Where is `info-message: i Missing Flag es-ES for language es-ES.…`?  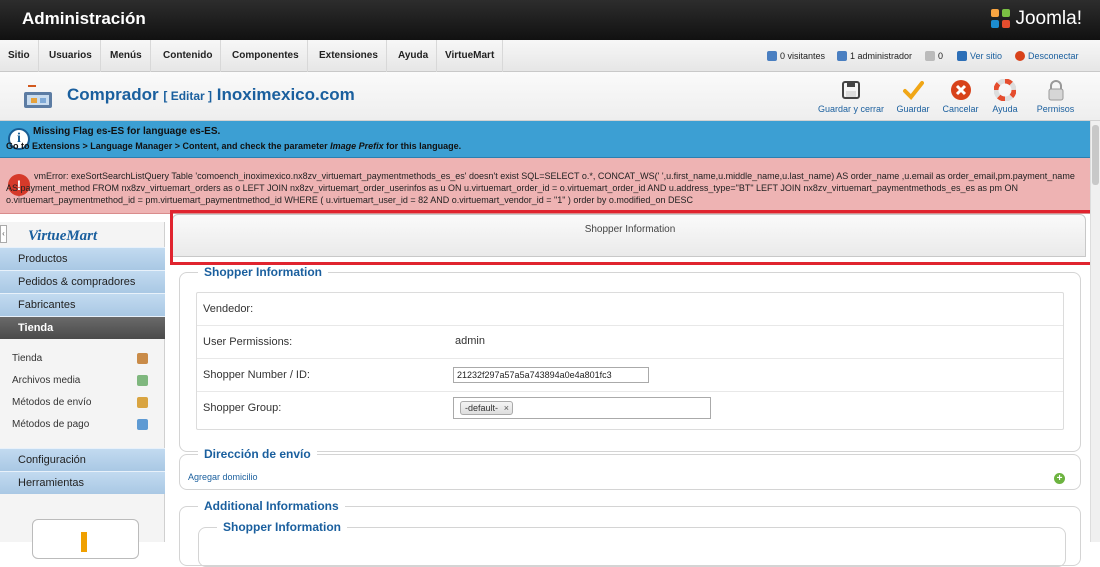
info-message: i Missing Flag es-ES for language es-ES.… is located at coordinates (550, 139).